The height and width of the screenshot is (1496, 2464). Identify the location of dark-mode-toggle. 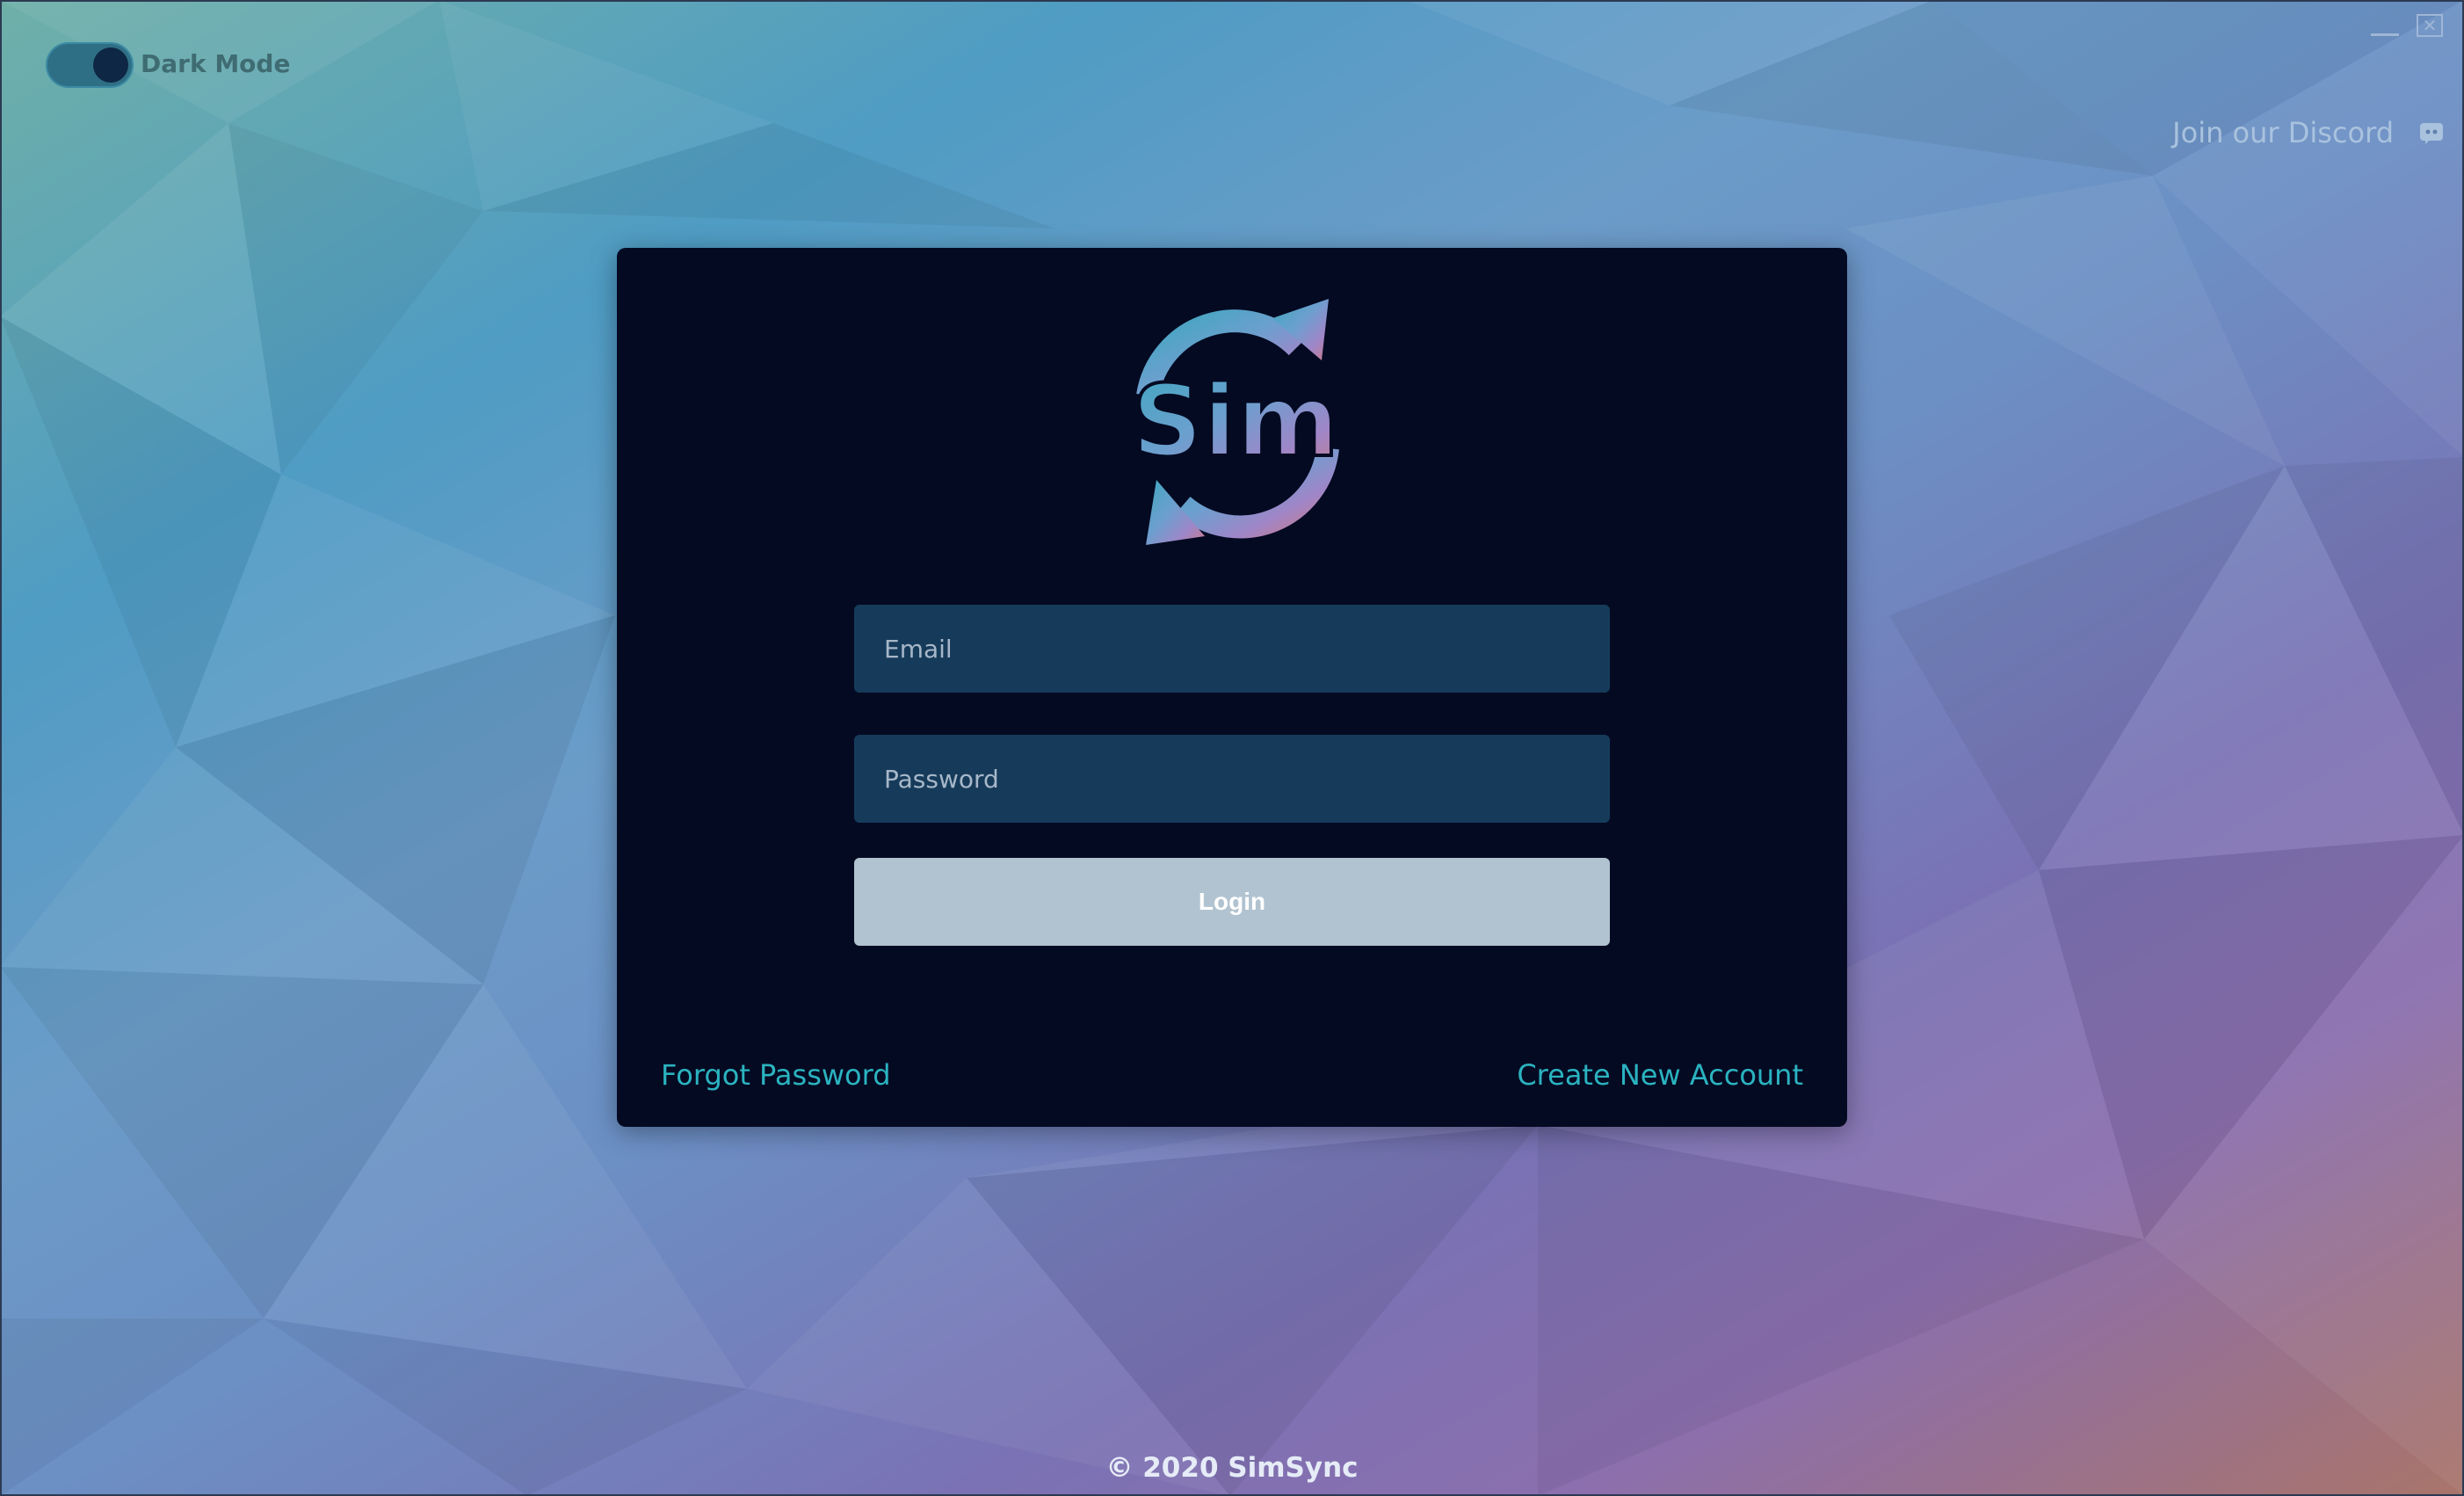
(90, 65).